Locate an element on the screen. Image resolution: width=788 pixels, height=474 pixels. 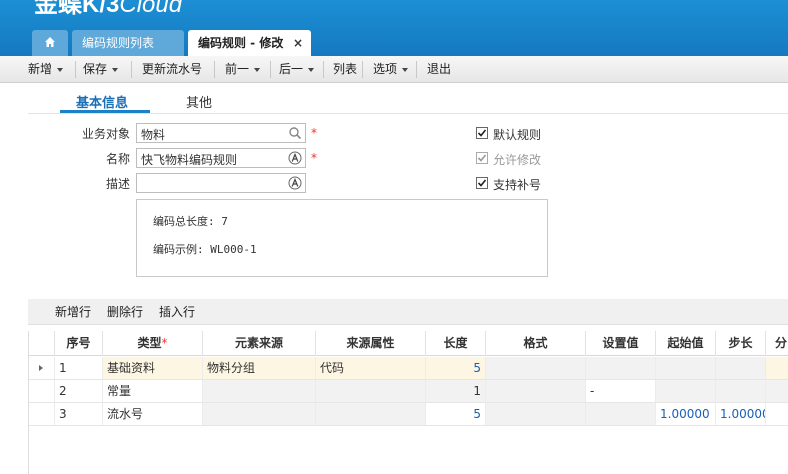
update-serial-button: 更新流水号 is located at coordinates (172, 69).